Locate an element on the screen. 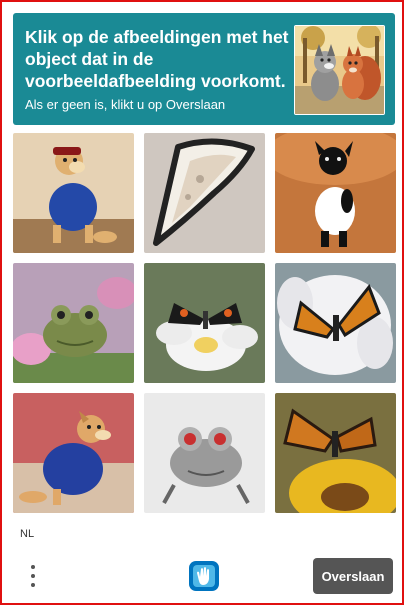 This screenshot has height=605, width=404. hcaptcha-logo-icon is located at coordinates (204, 576).